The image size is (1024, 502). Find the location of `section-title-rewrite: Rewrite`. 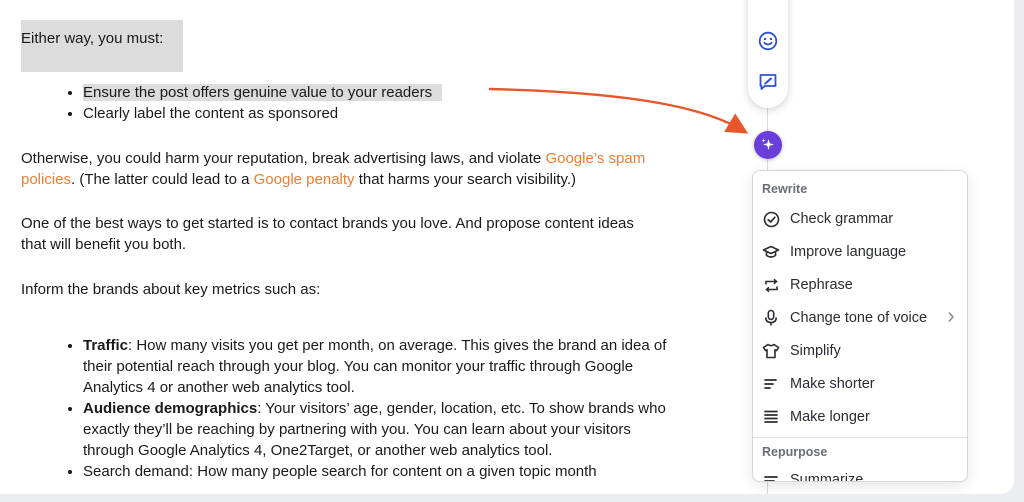

section-title-rewrite: Rewrite is located at coordinates (785, 189).